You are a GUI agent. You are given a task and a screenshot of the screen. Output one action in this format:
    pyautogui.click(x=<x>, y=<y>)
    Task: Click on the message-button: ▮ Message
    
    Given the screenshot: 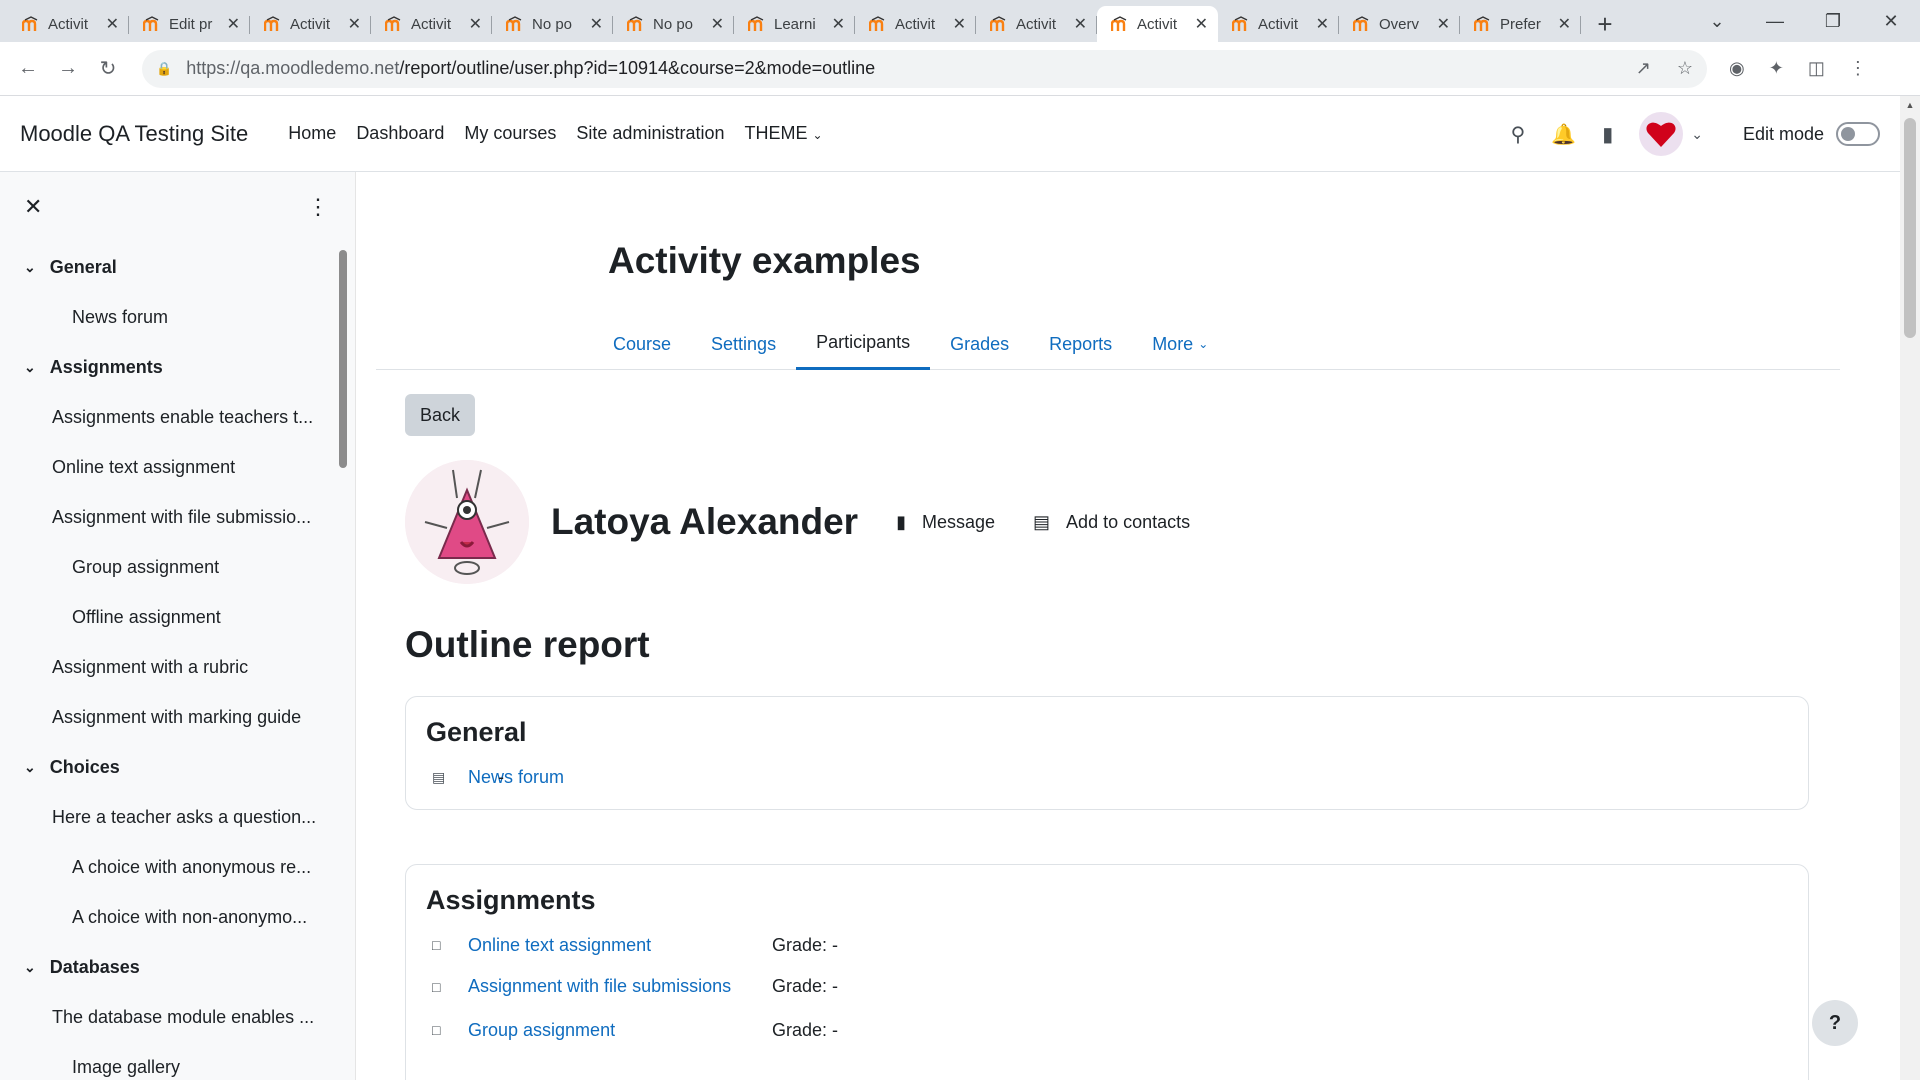 What is the action you would take?
    pyautogui.click(x=945, y=522)
    